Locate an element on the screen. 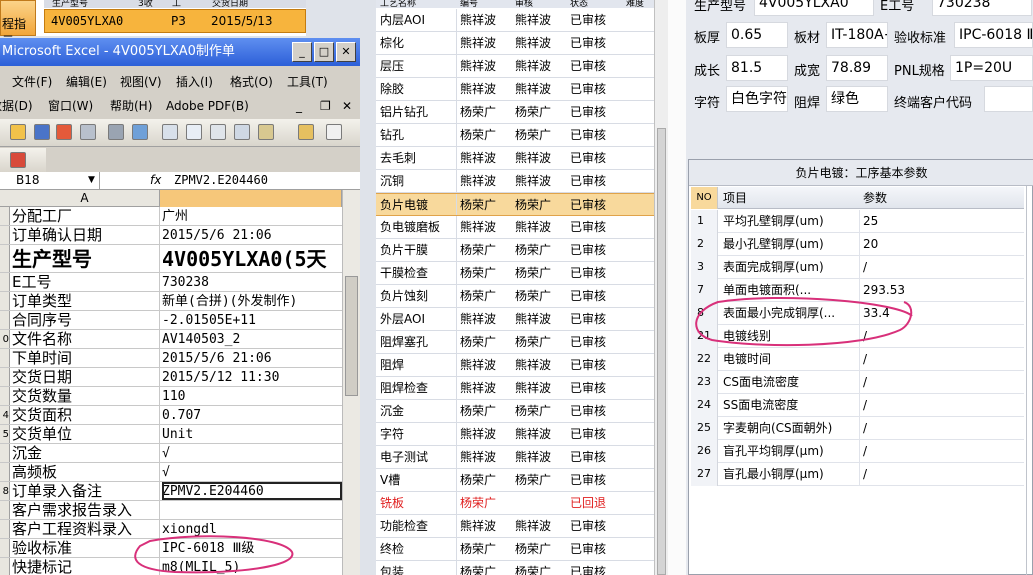 This screenshot has height=575, width=1033. annotation-circle-standard is located at coordinates (214, 554).